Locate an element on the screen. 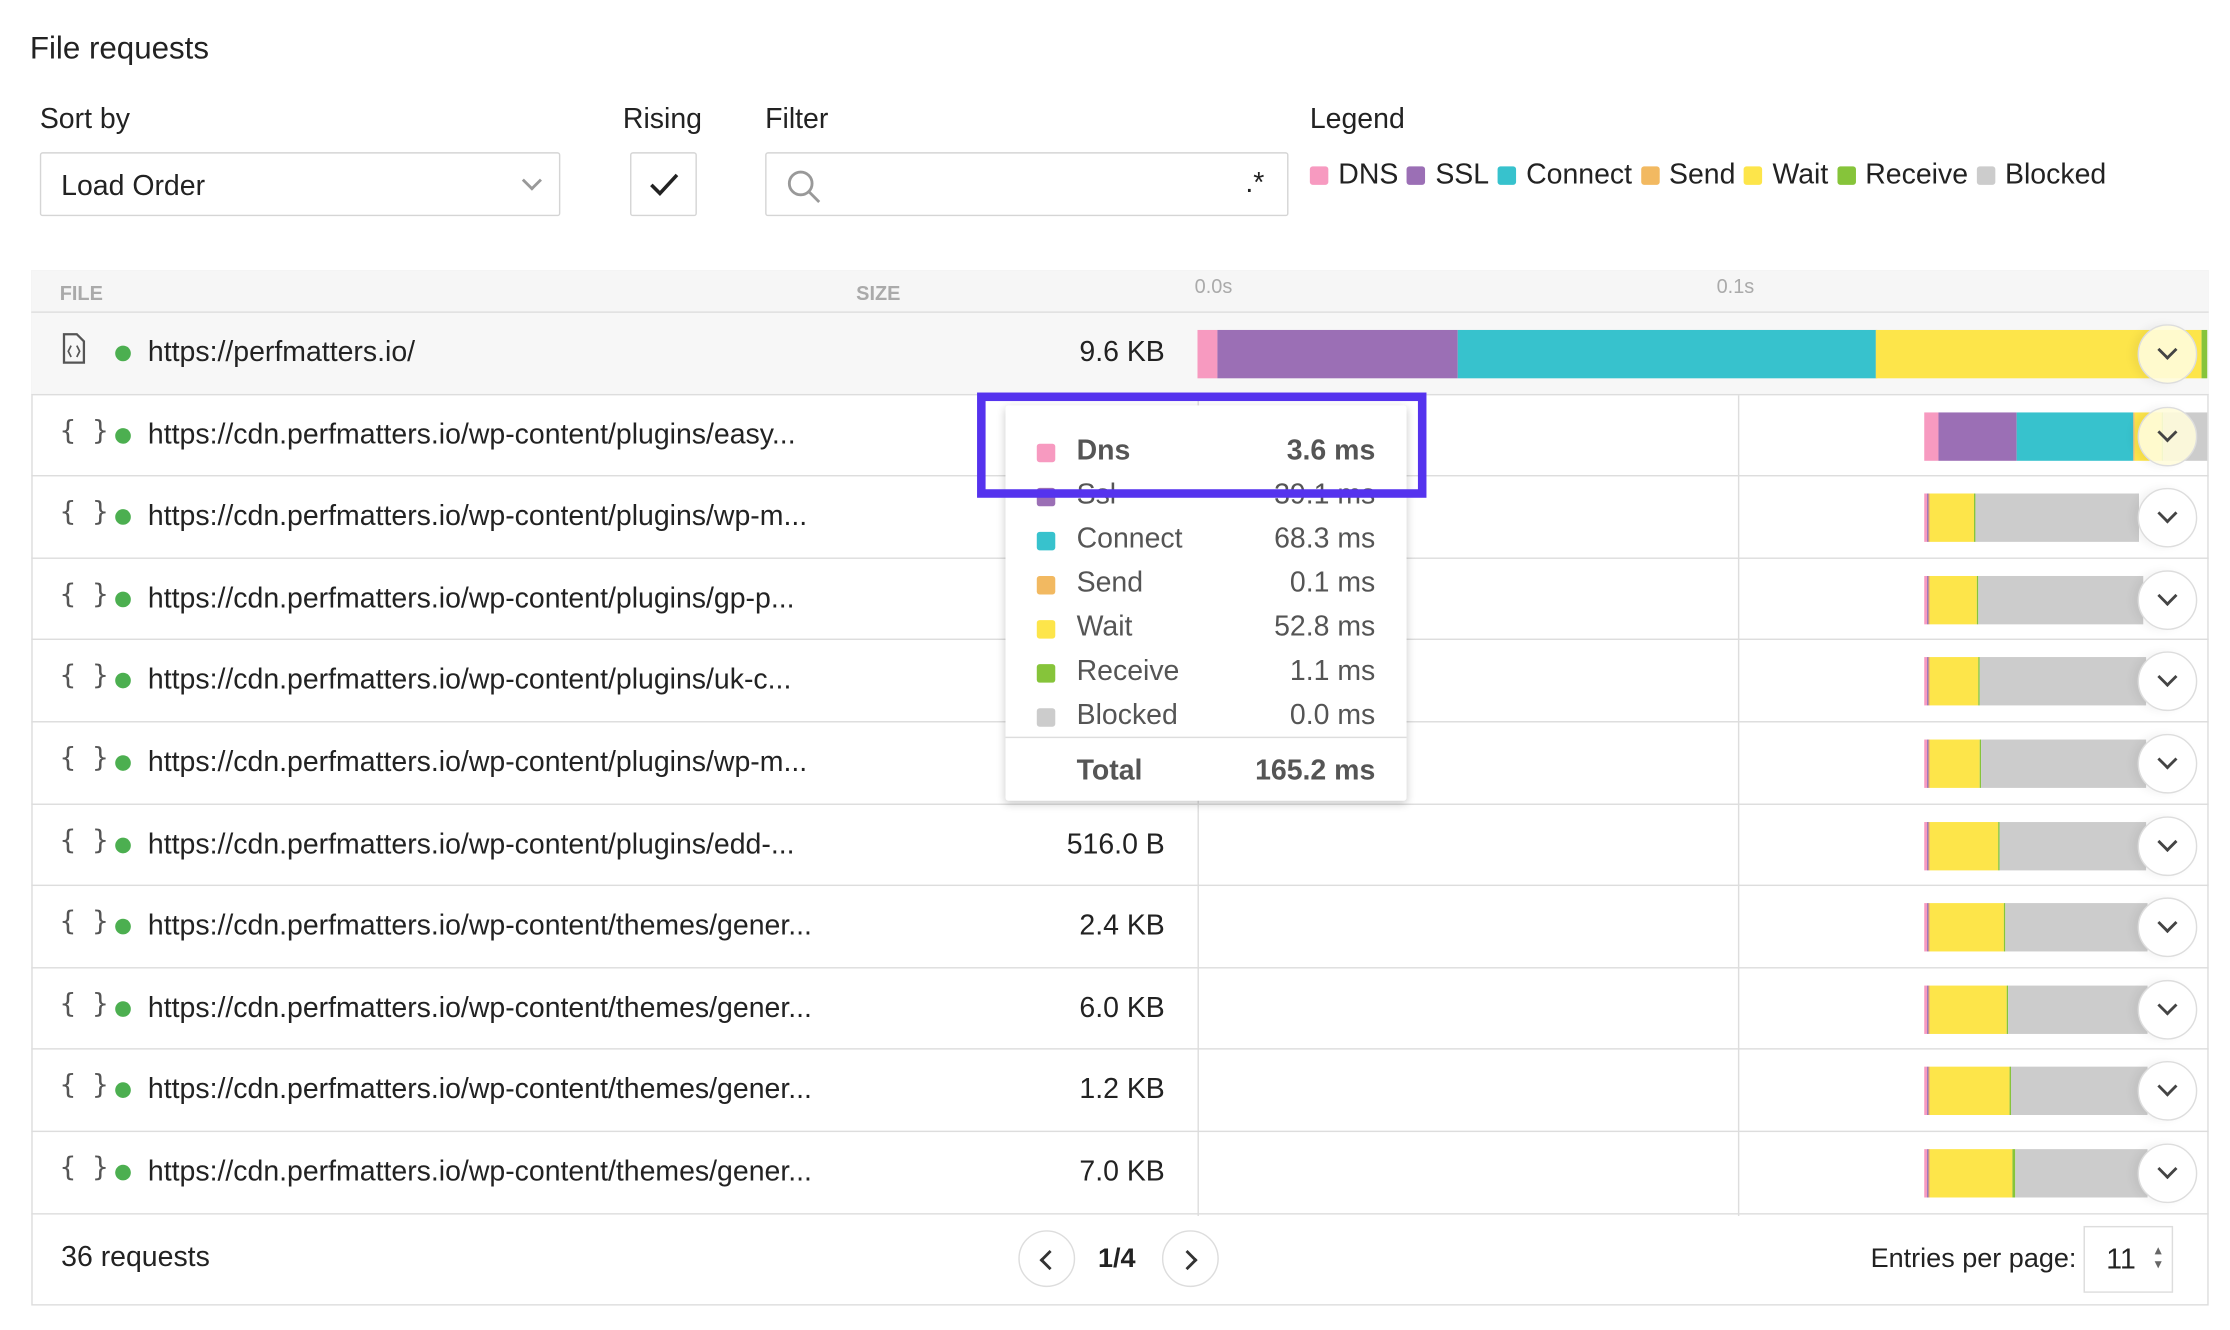  page-title: File requests is located at coordinates (119, 47).